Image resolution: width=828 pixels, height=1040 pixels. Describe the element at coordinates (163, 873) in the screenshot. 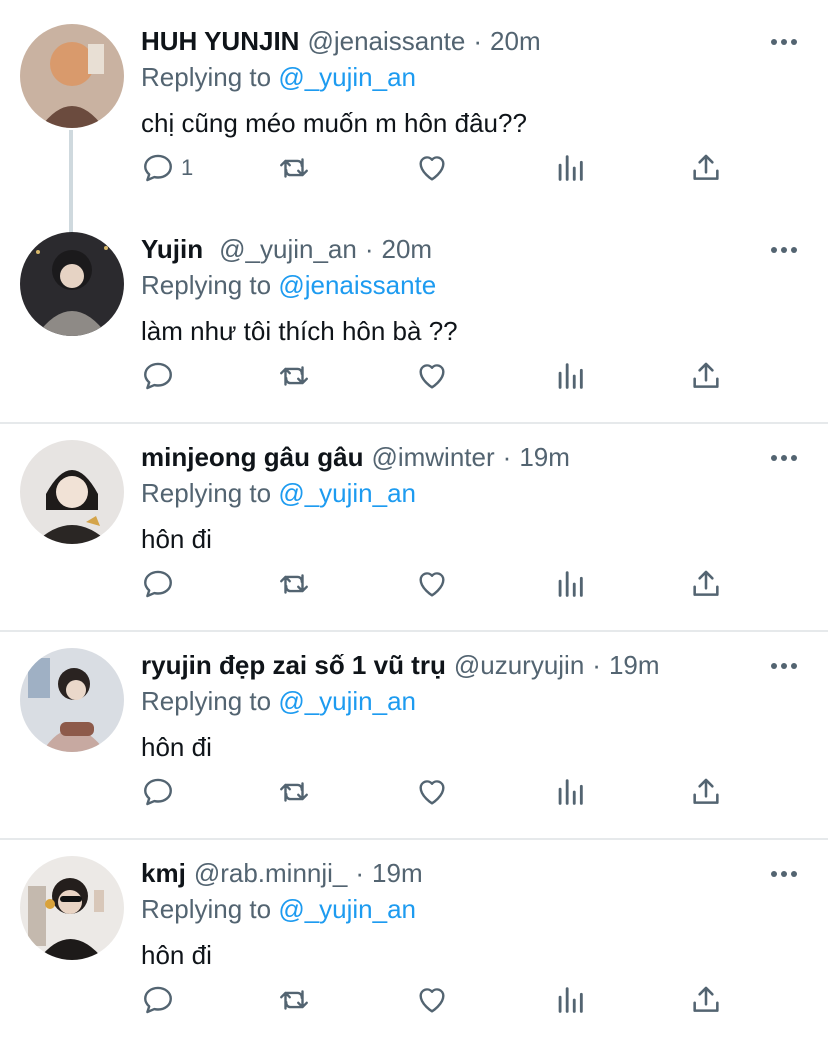

I see `display-name: kmj` at that location.